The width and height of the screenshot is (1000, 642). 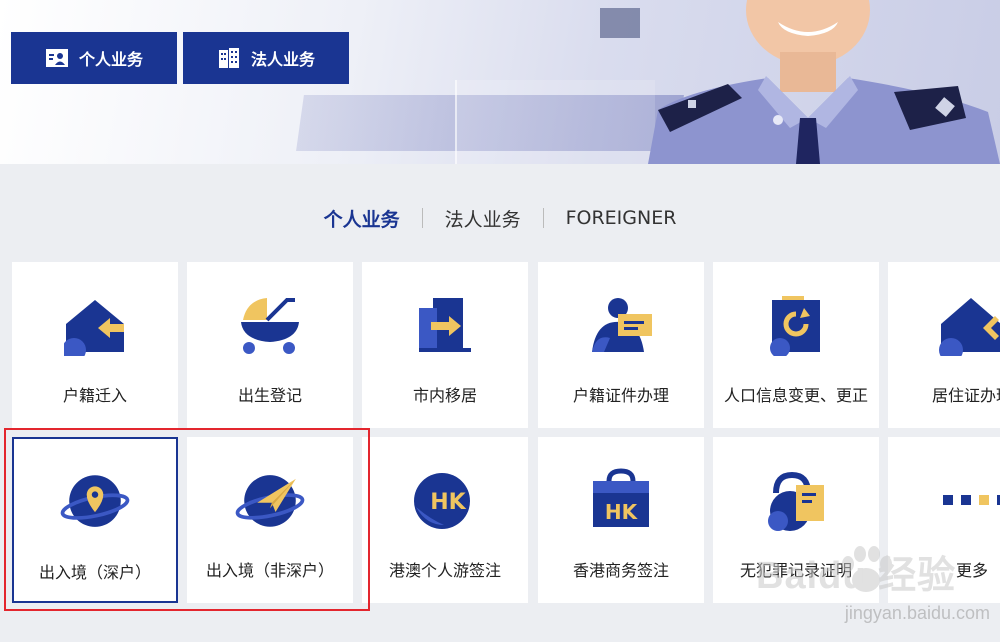 What do you see at coordinates (483, 218) in the screenshot?
I see `tab-corporate: 法人业务` at bounding box center [483, 218].